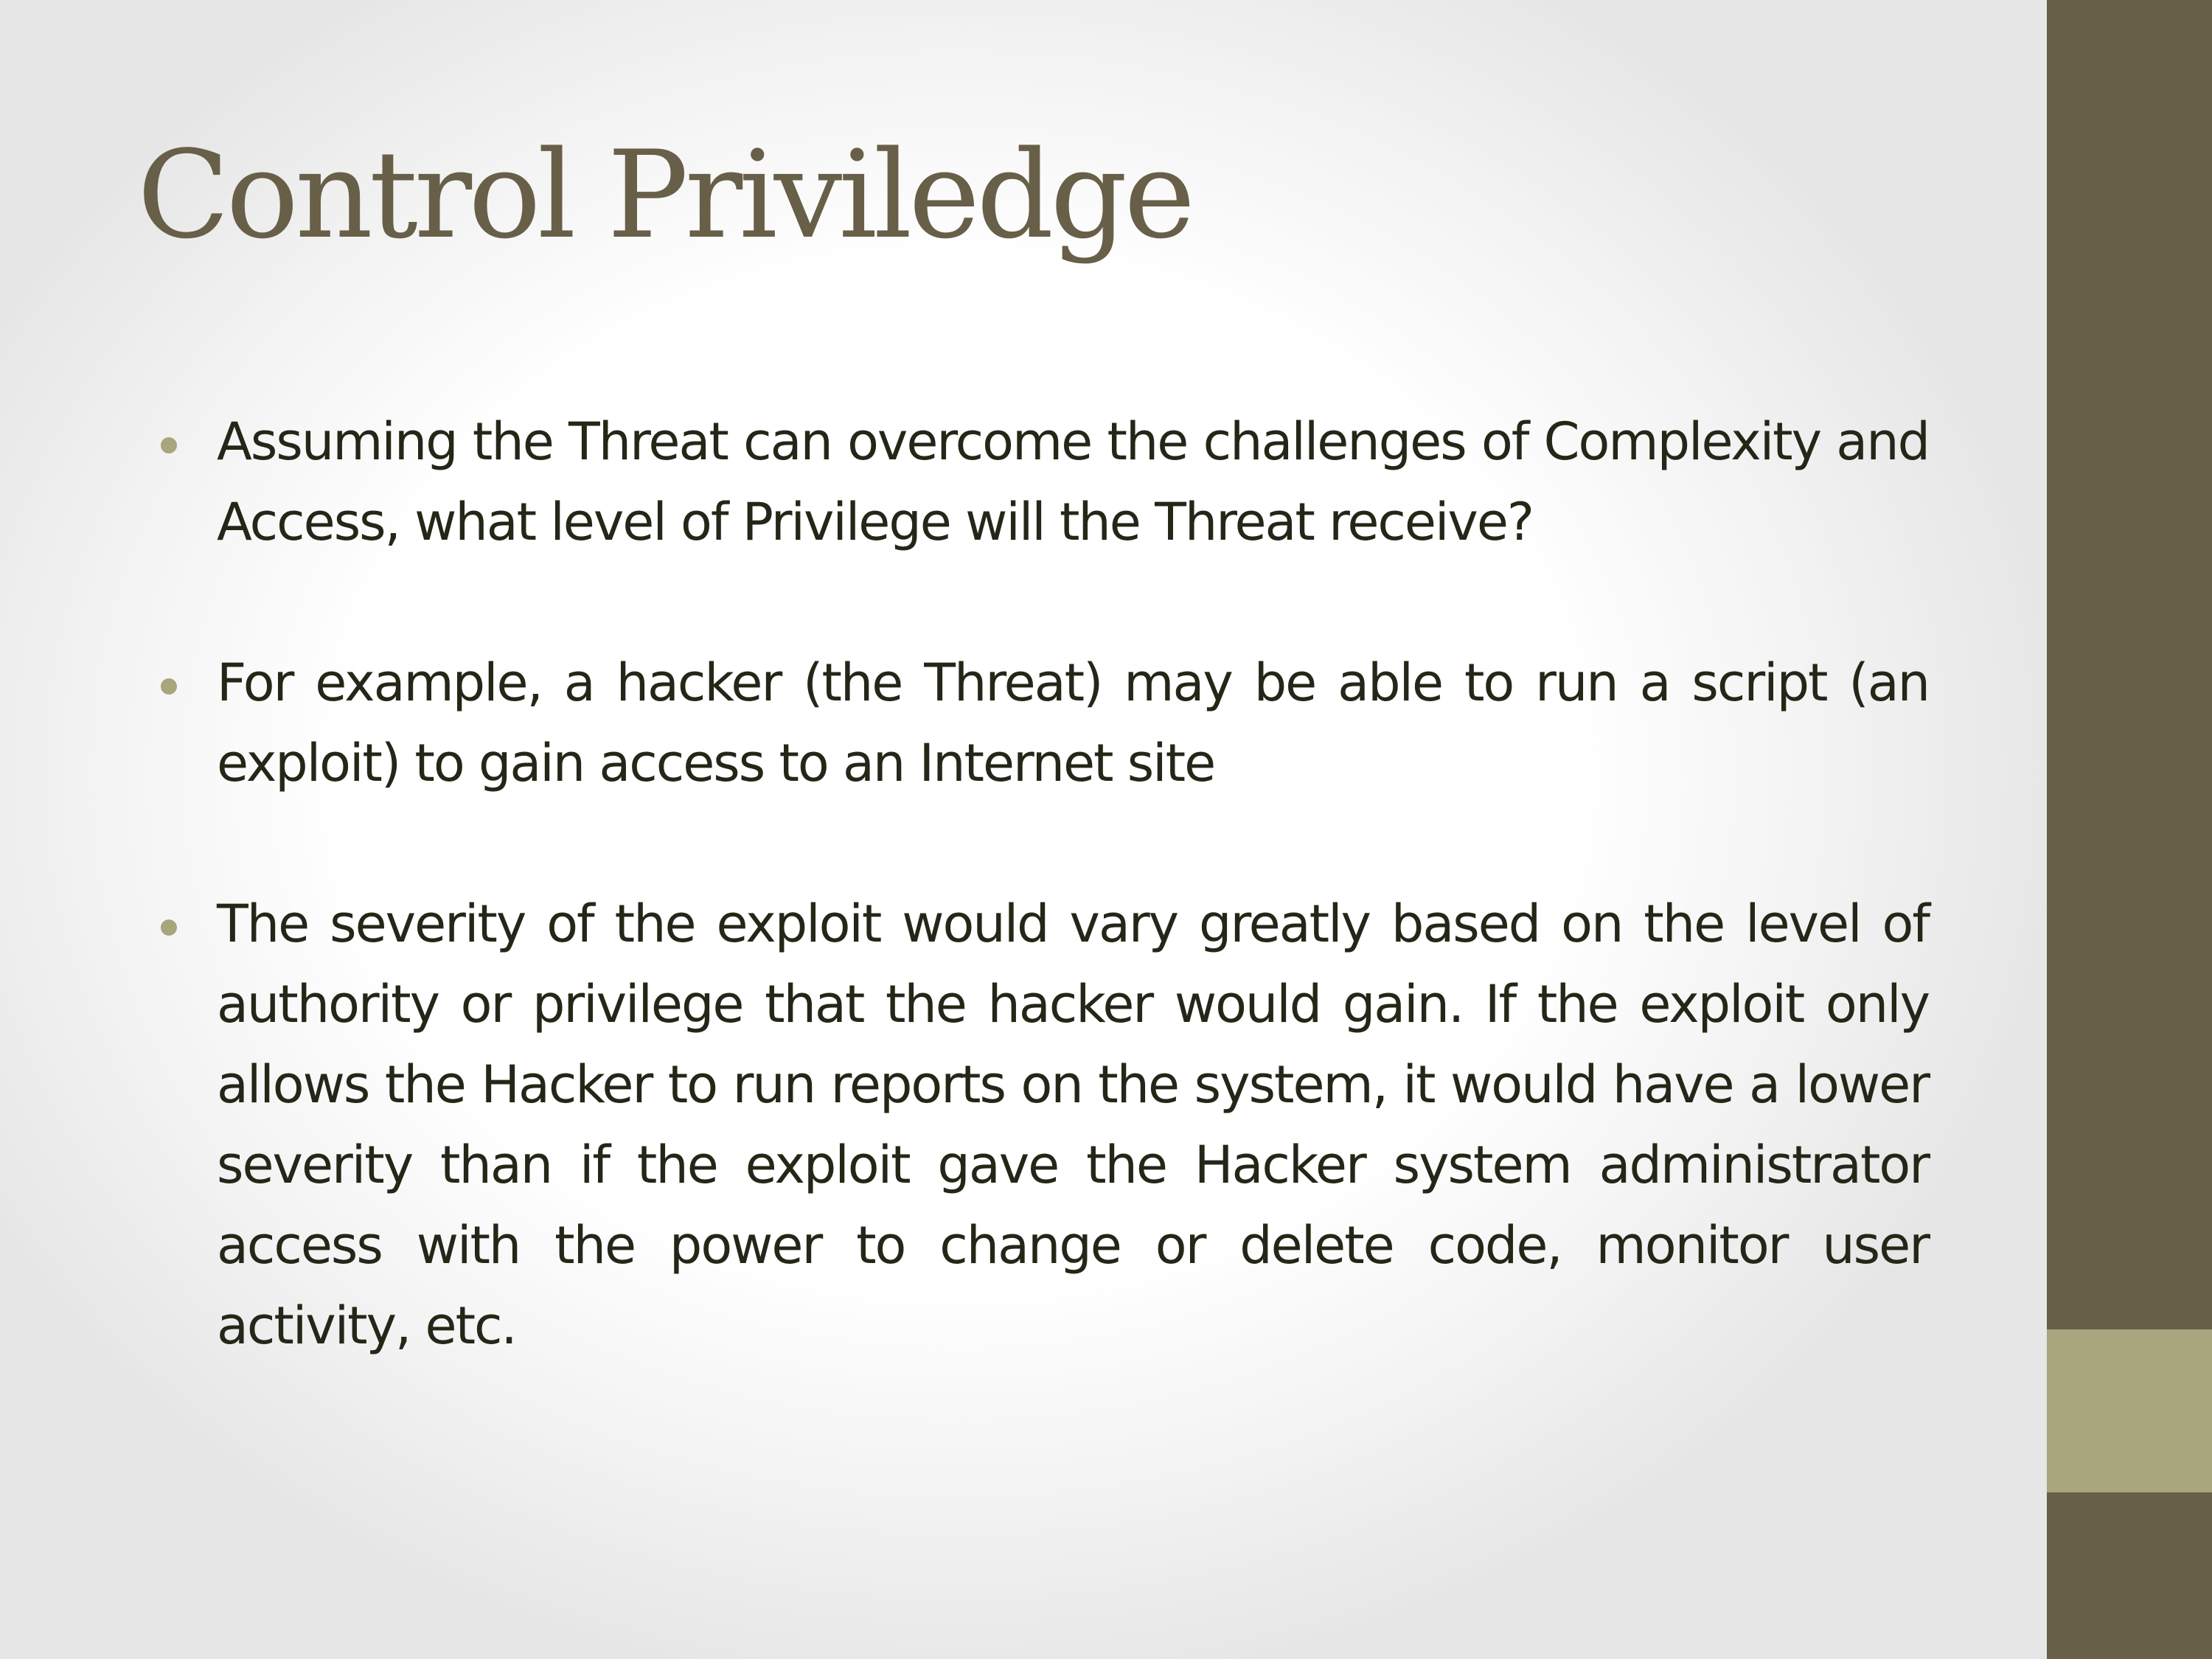  What do you see at coordinates (666, 195) in the screenshot?
I see `slide-title: Control Priviledge` at bounding box center [666, 195].